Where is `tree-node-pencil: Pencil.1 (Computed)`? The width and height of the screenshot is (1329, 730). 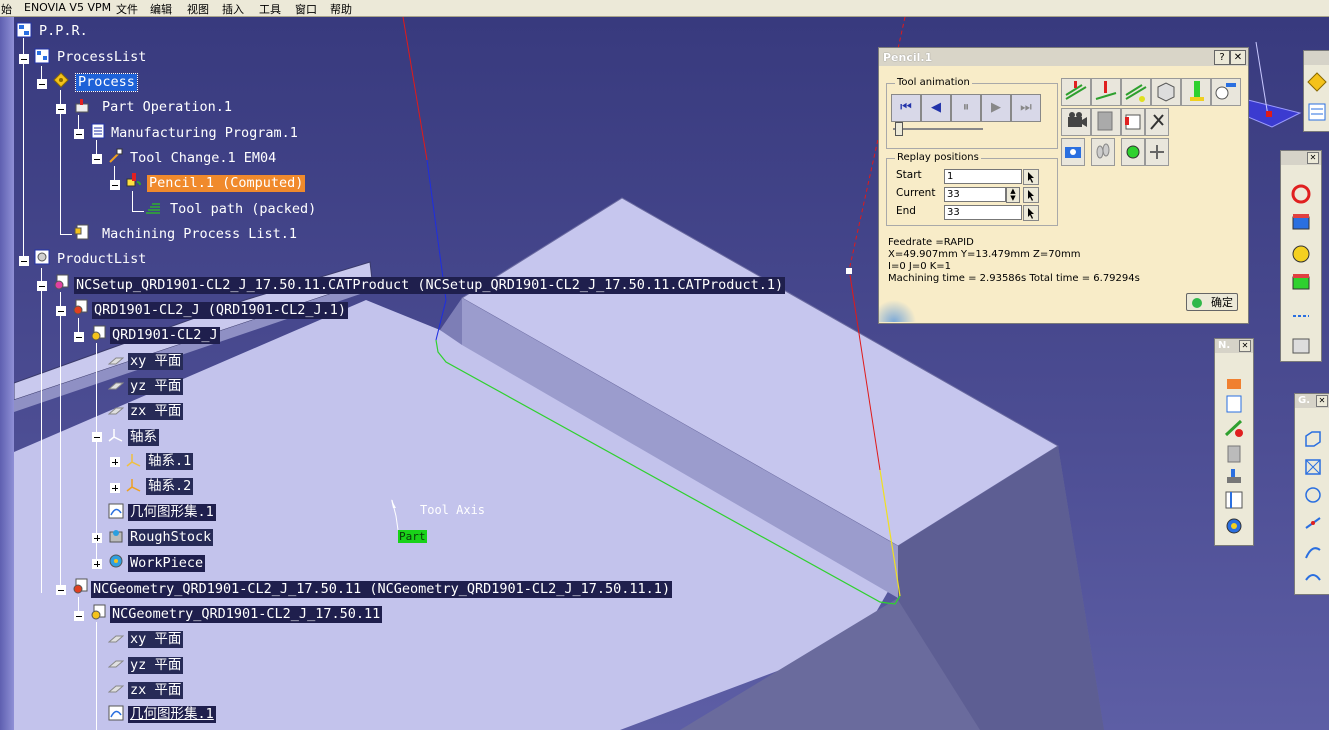 tree-node-pencil: Pencil.1 (Computed) is located at coordinates (226, 183).